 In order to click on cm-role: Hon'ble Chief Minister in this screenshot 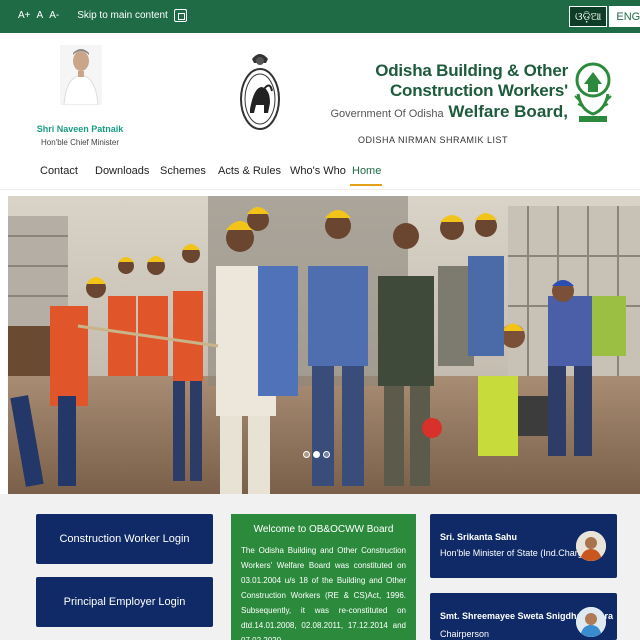, I will do `click(79, 142)`.